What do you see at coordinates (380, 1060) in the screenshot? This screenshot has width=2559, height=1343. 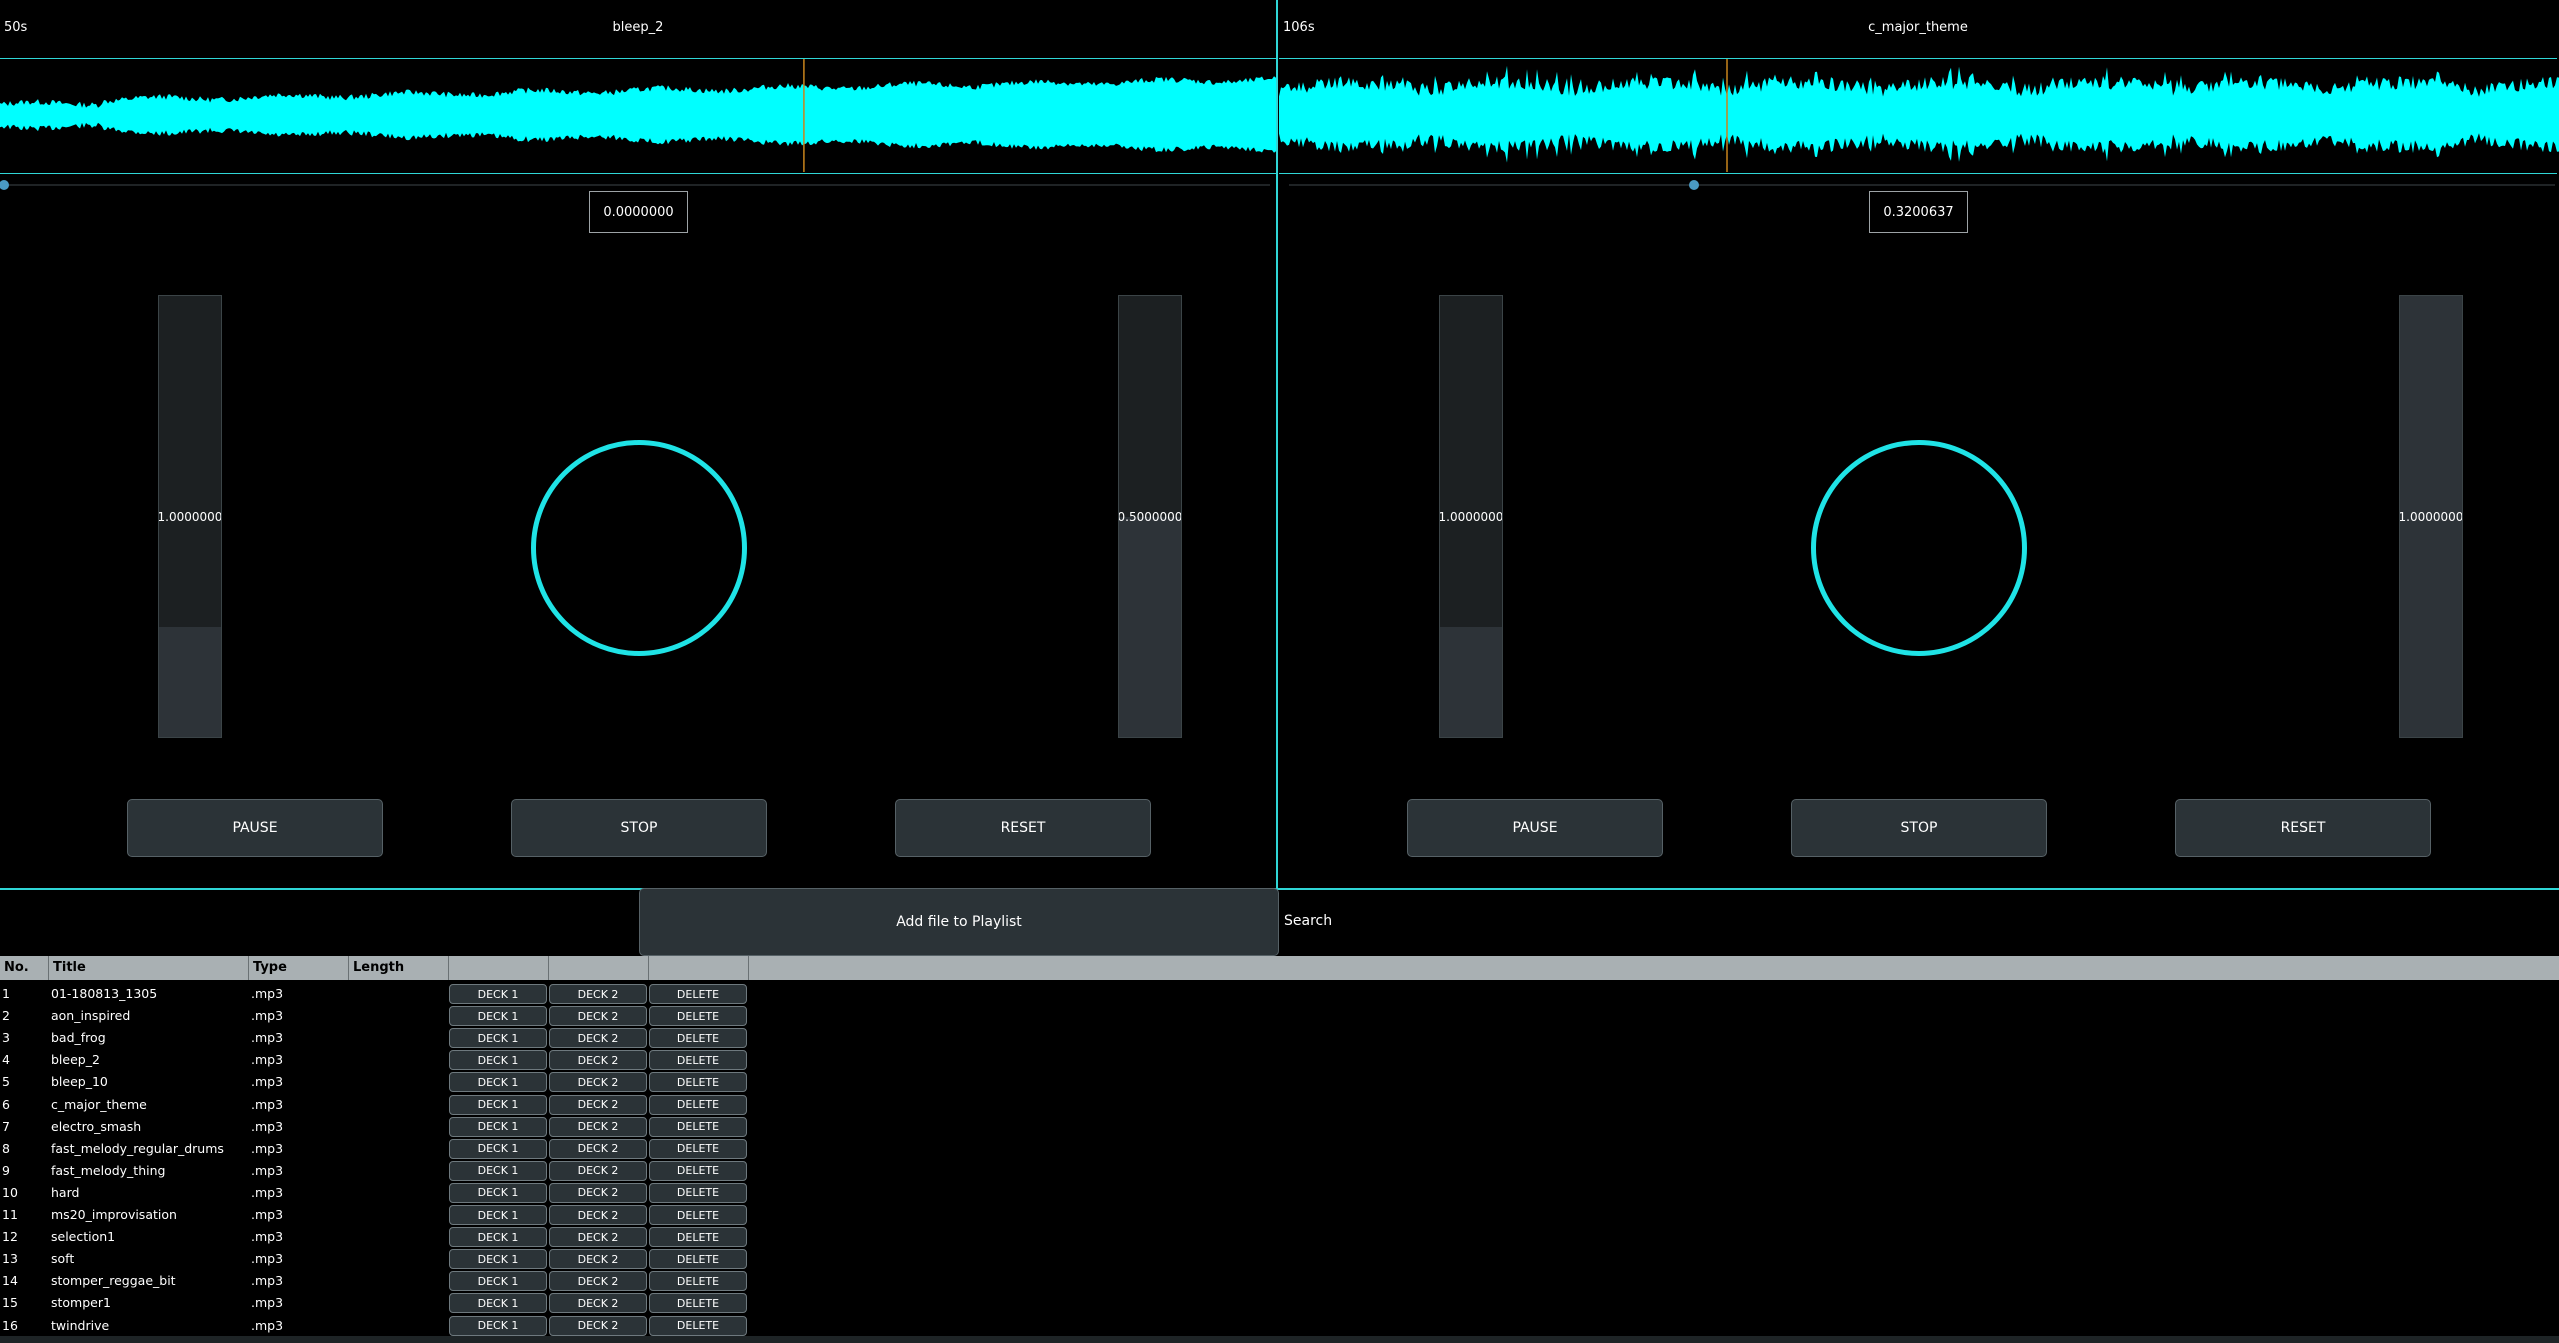 I see `table-row: 4 bleep_2 .mp3 DECK 1 DECK 2 DELETE` at bounding box center [380, 1060].